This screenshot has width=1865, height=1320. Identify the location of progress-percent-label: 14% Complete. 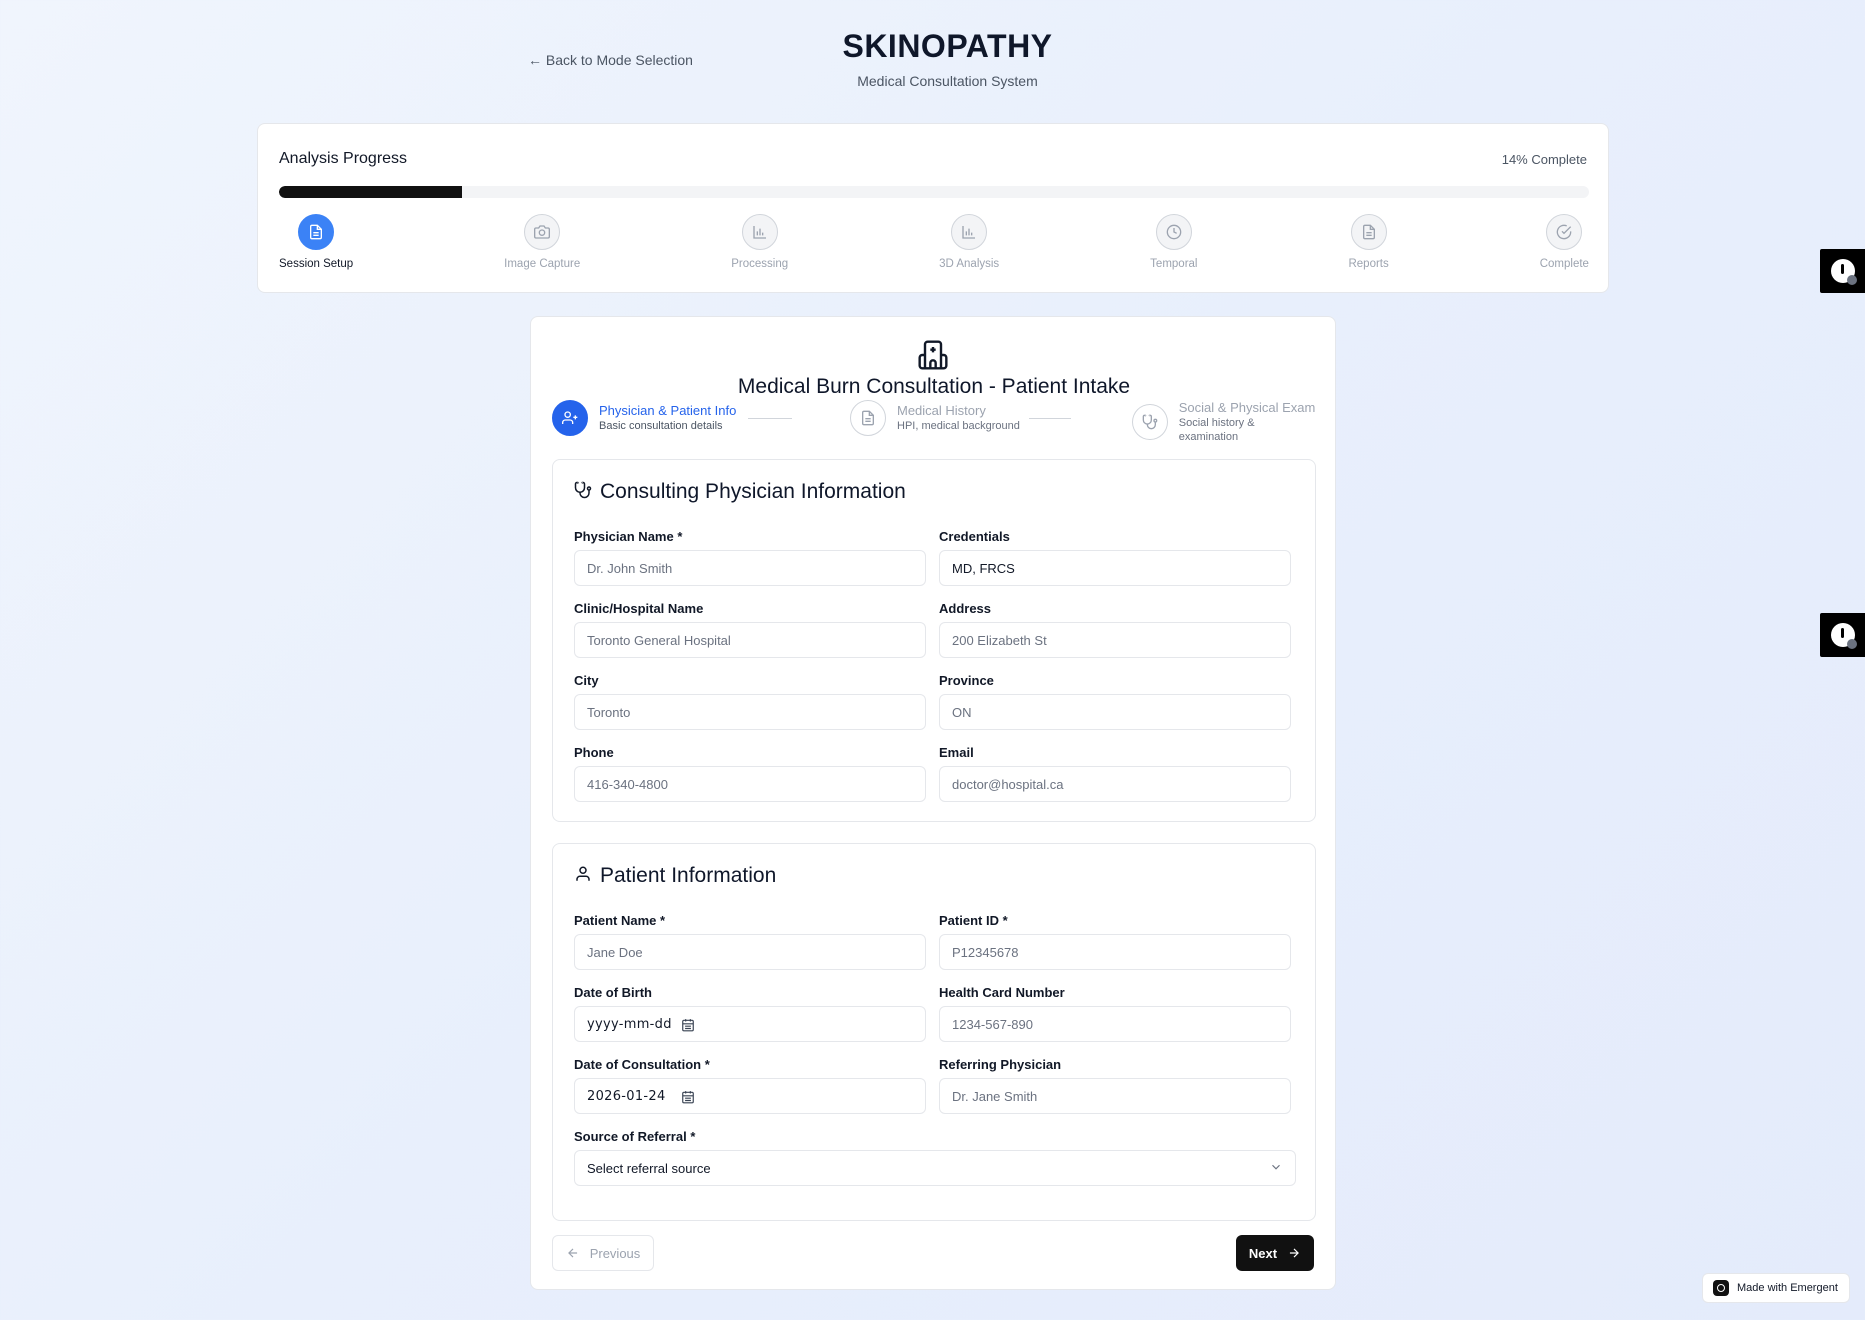
(1544, 159).